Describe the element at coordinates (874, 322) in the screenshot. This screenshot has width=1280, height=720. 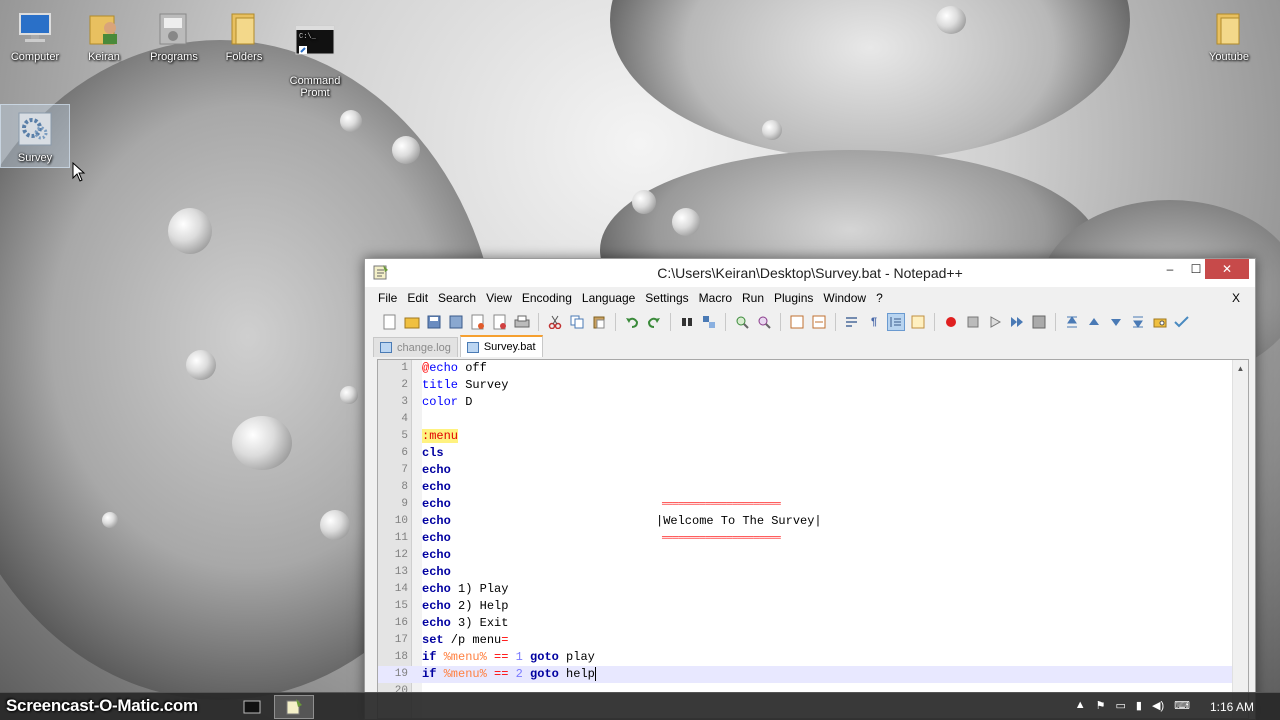
I see `show-all-characters-icon: ¶` at that location.